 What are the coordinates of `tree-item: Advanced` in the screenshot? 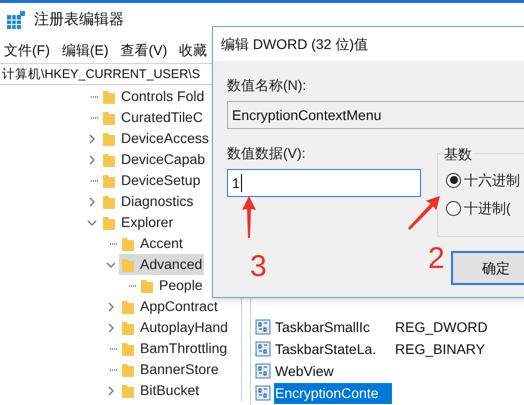 It's located at (161, 264).